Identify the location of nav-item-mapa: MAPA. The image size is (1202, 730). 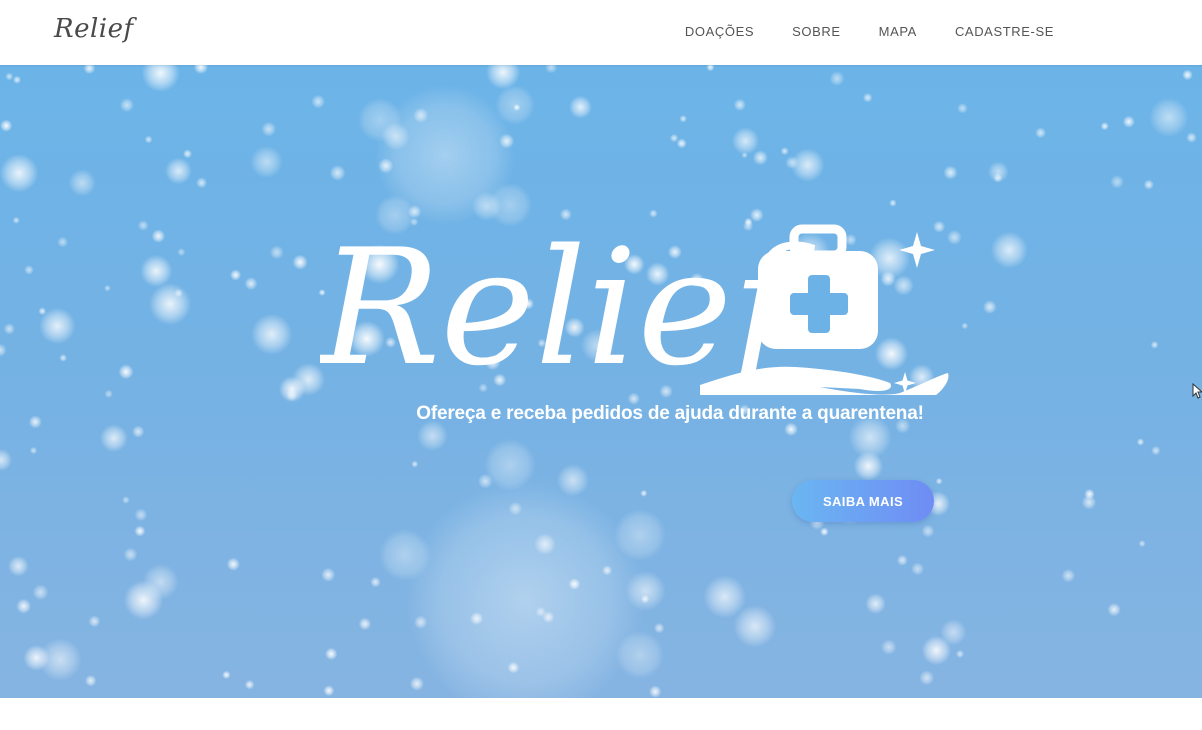
(898, 31).